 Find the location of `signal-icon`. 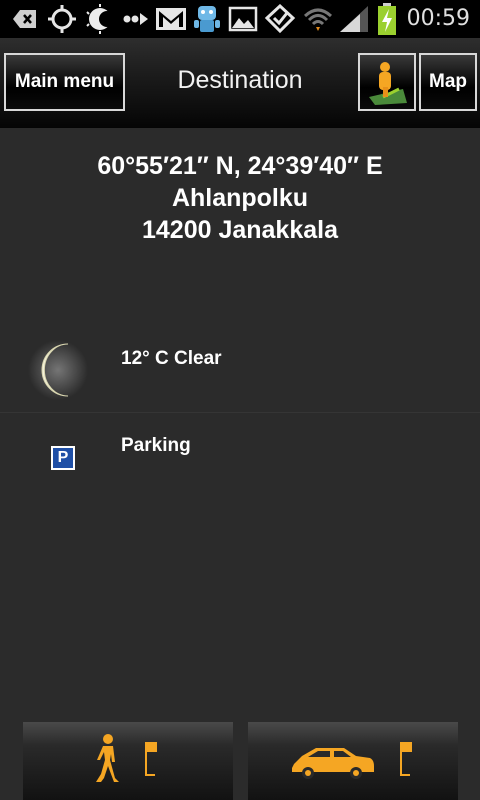

signal-icon is located at coordinates (354, 19).